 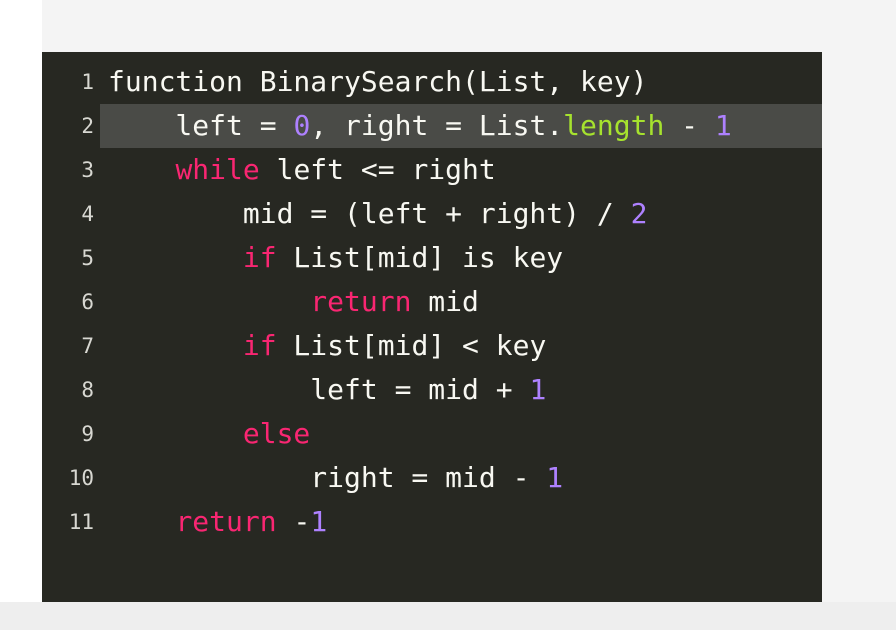 I want to click on line-code: while left <= right, so click(x=302, y=170).